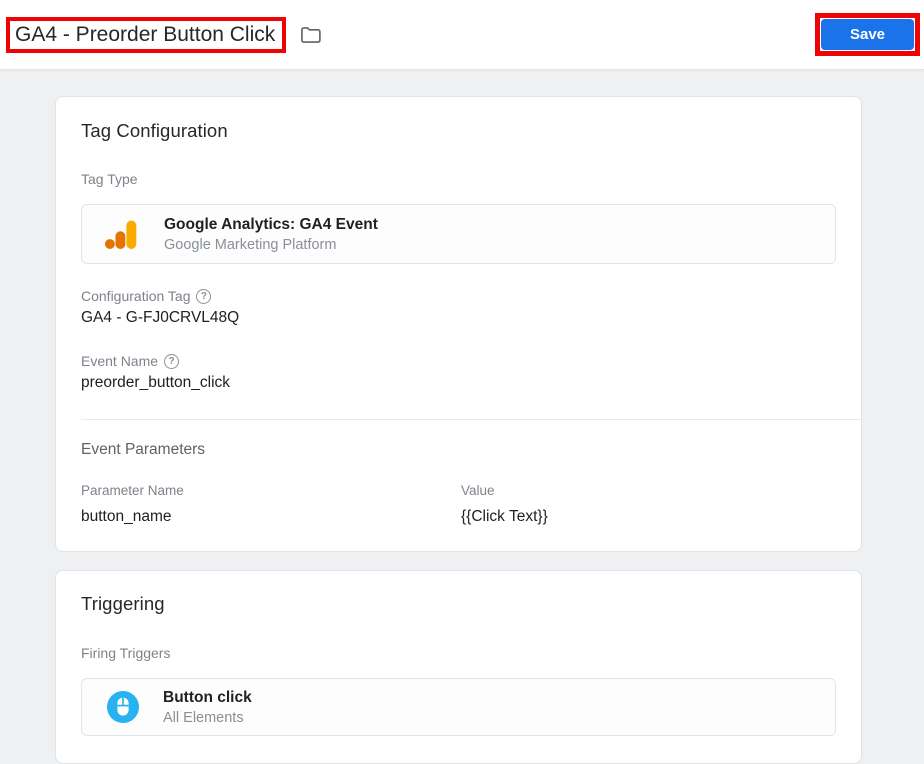 Image resolution: width=924 pixels, height=764 pixels. Describe the element at coordinates (458, 296) in the screenshot. I see `configuration-tag-label: Configuration Tag ?` at that location.